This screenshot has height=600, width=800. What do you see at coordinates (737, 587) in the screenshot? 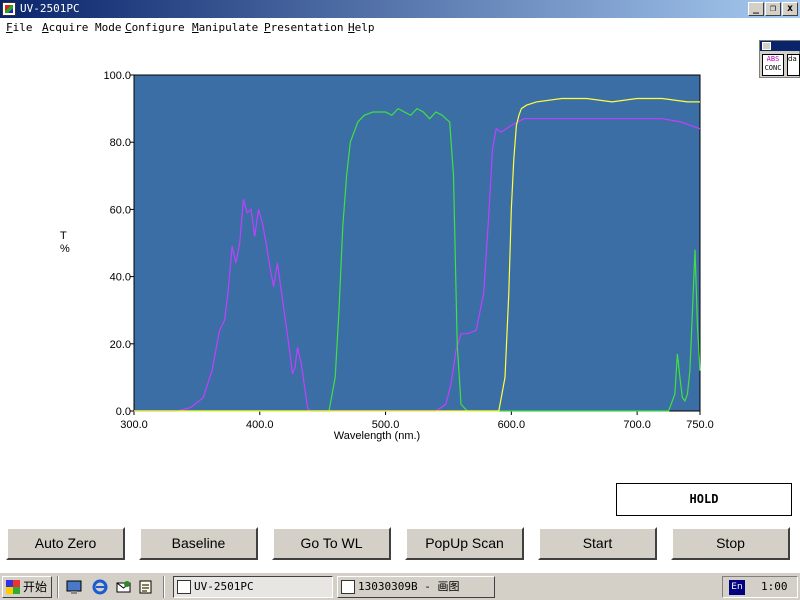
I see `language-indicator: En` at bounding box center [737, 587].